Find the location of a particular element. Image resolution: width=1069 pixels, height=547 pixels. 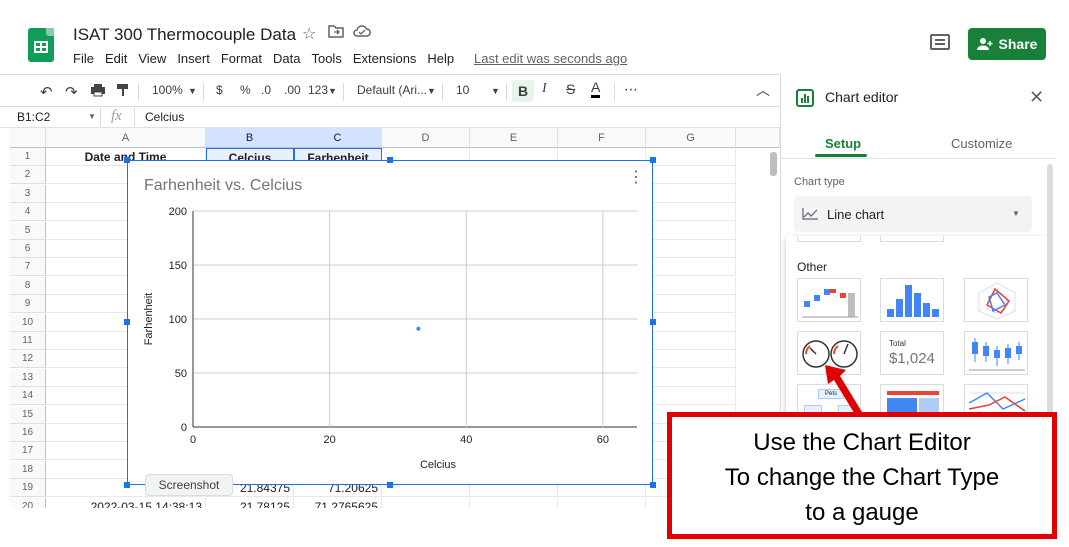

star-icon: ☆ is located at coordinates (309, 34).